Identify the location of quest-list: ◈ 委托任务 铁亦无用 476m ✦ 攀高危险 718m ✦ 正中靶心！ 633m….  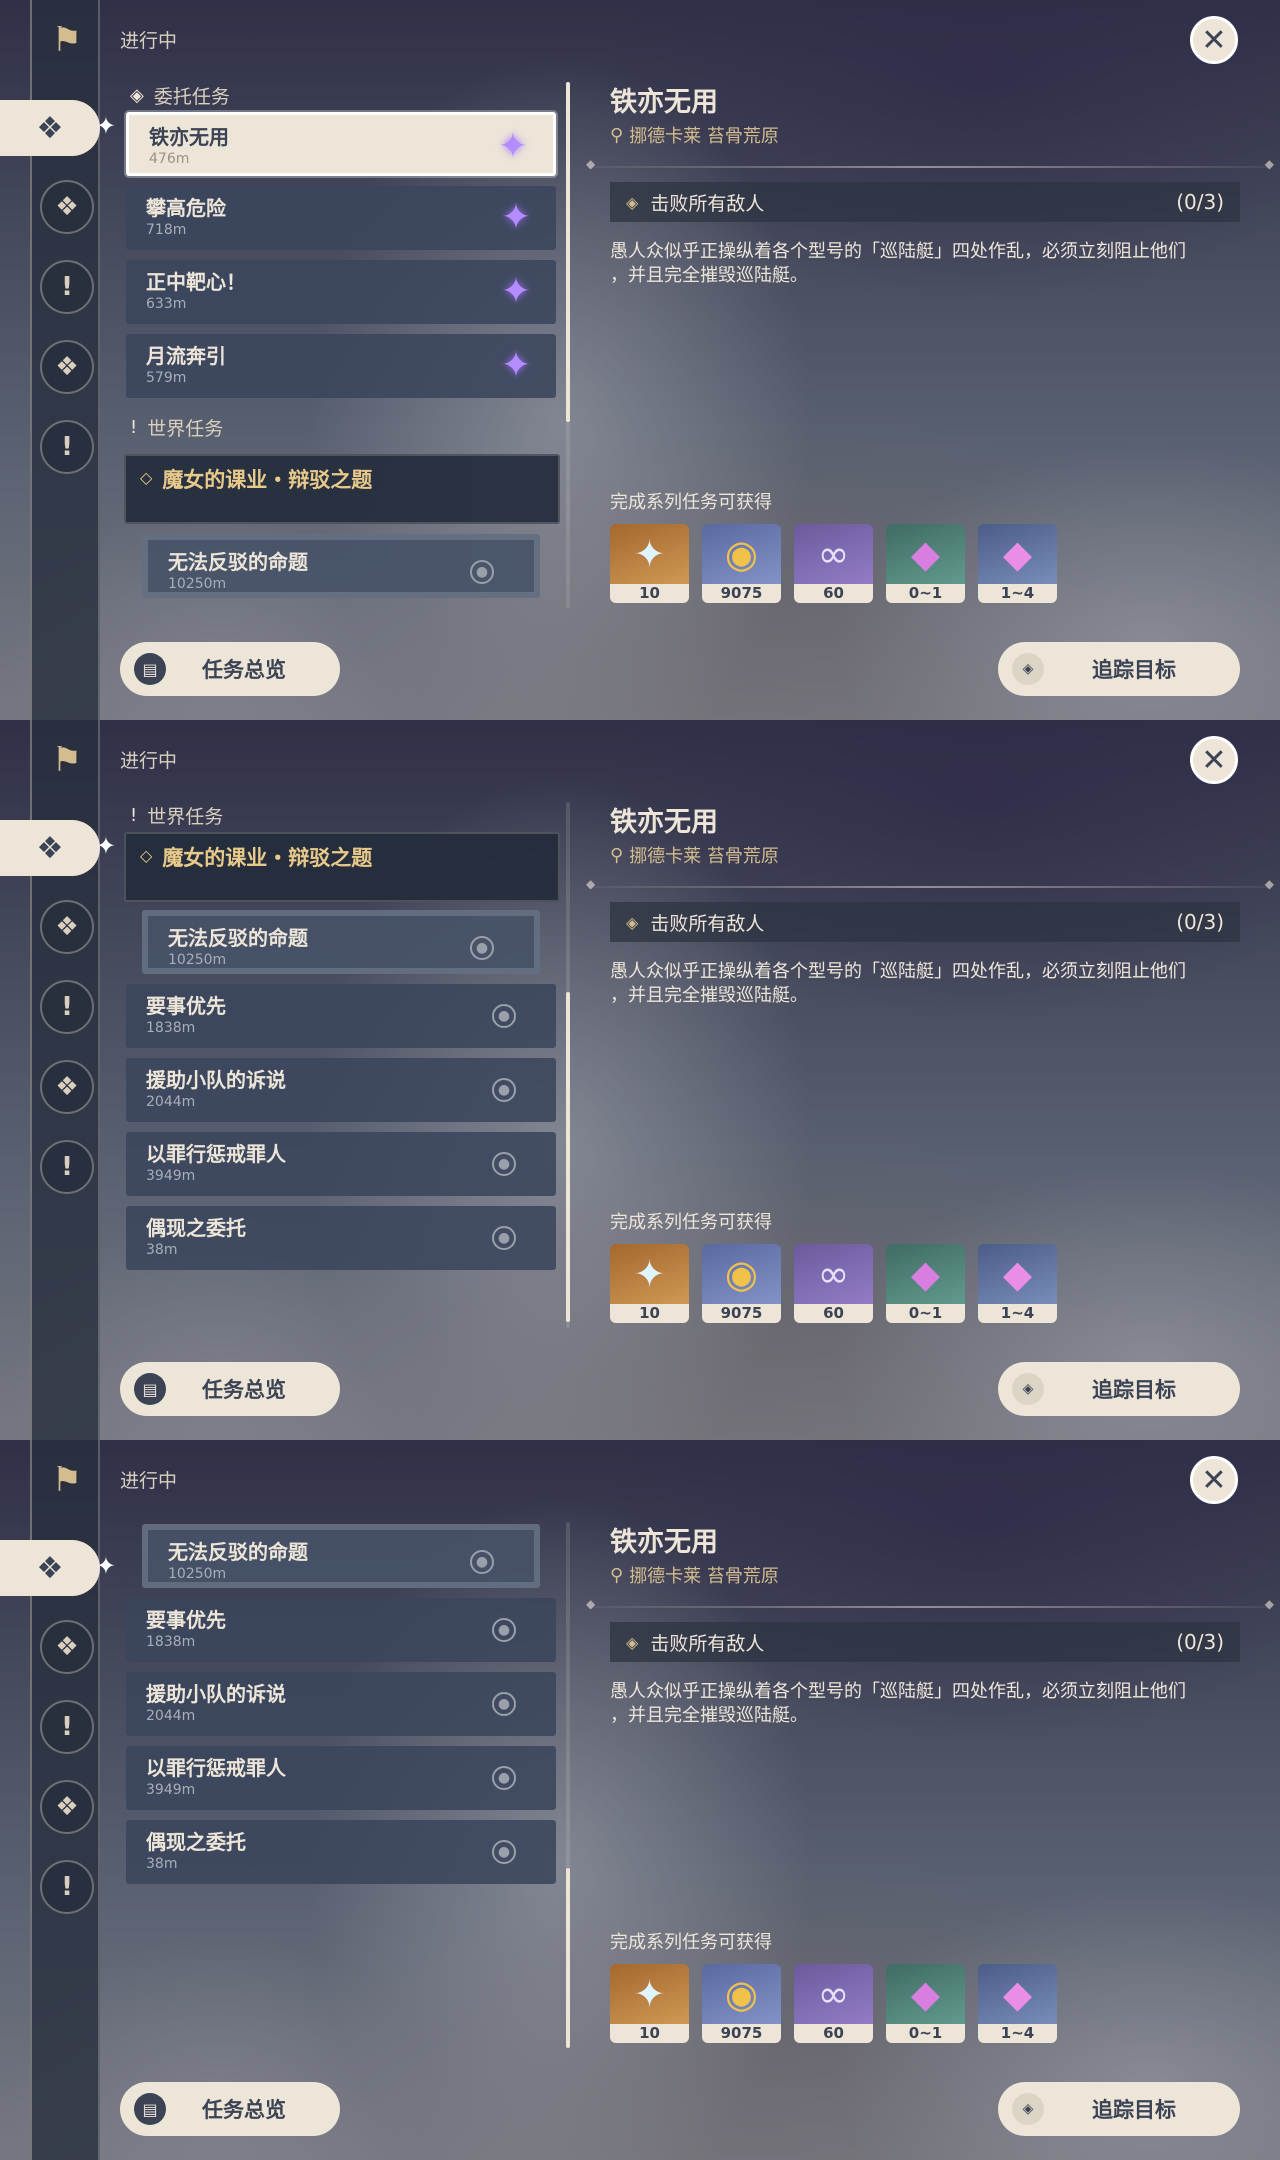
(345, 345).